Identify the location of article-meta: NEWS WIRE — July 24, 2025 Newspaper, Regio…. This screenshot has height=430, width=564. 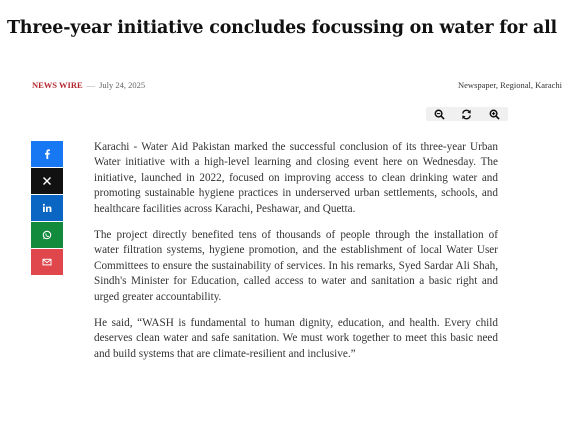
(298, 86).